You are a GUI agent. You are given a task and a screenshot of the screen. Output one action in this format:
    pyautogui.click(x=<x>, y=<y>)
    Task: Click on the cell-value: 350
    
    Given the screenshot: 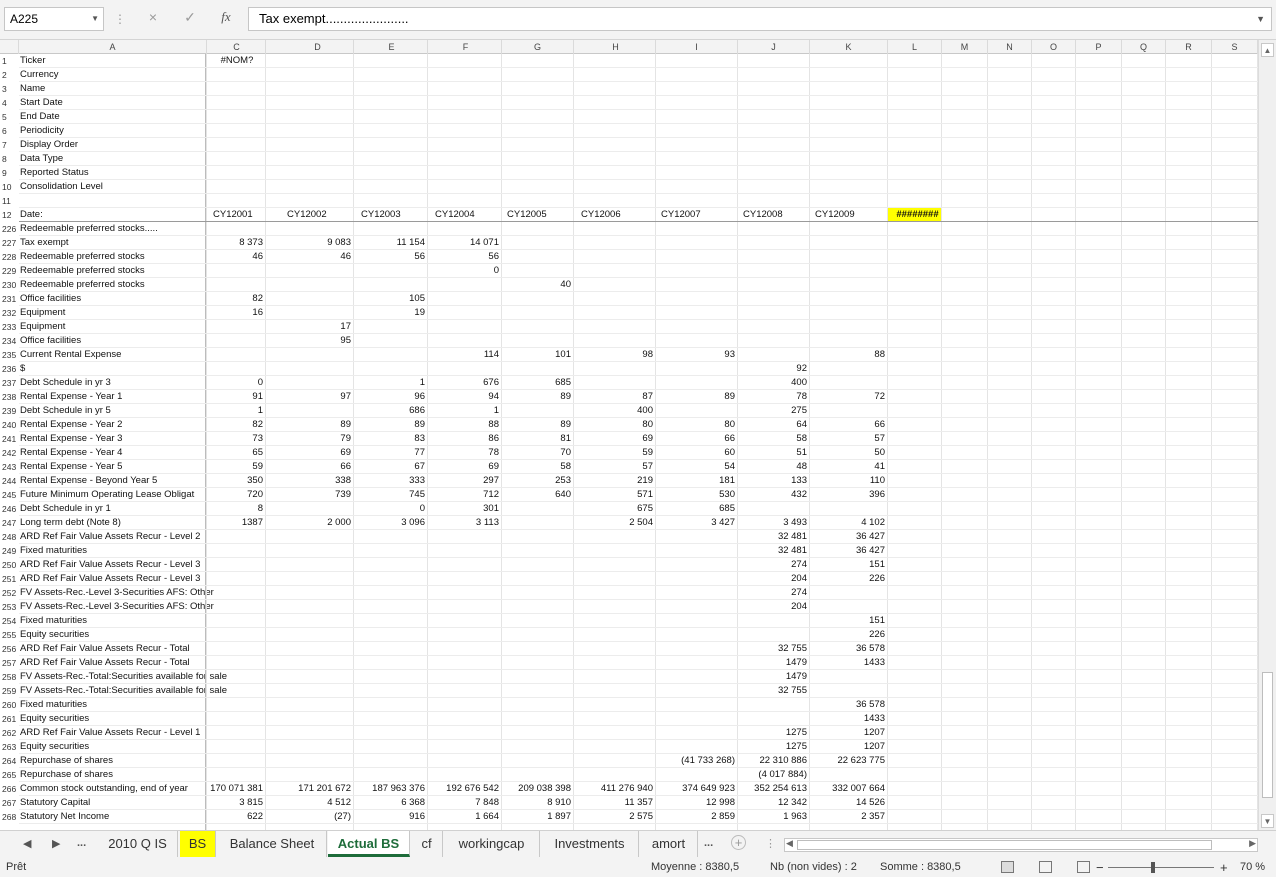 What is the action you would take?
    pyautogui.click(x=237, y=481)
    